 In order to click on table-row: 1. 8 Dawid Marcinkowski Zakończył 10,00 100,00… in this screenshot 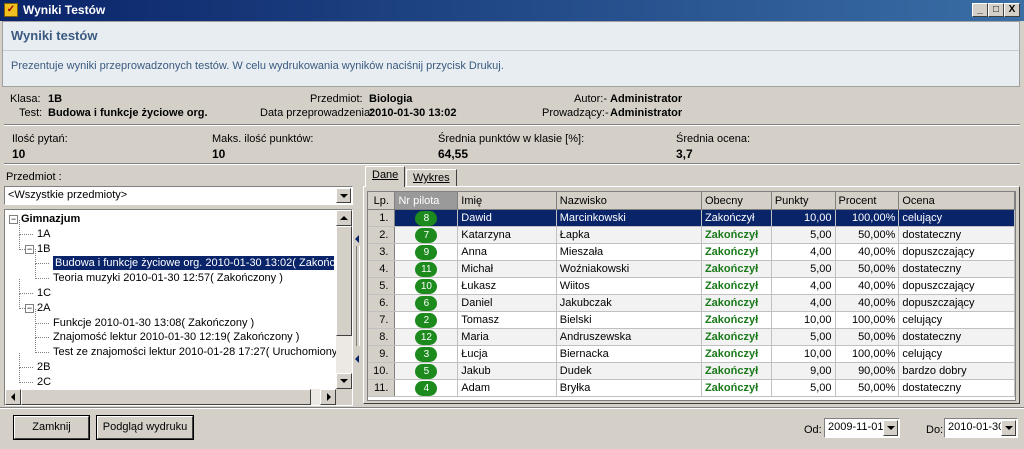, I will do `click(691, 218)`.